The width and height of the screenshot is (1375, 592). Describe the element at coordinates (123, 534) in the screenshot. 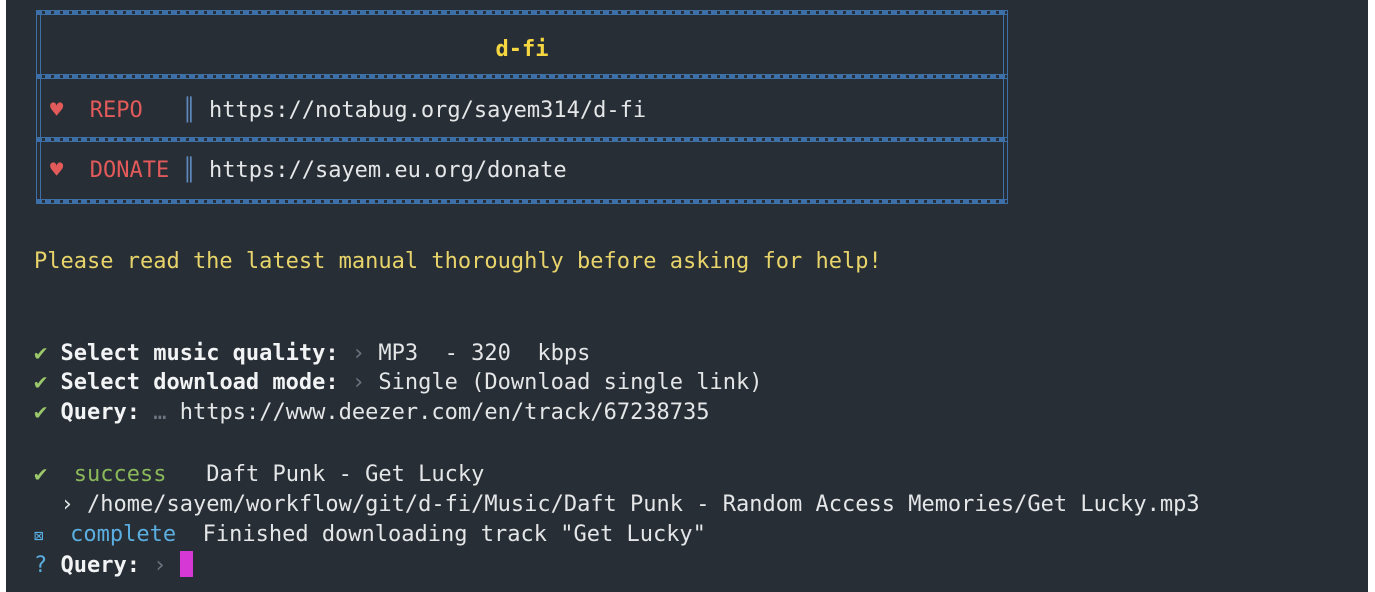

I see `complete-status: complete` at that location.